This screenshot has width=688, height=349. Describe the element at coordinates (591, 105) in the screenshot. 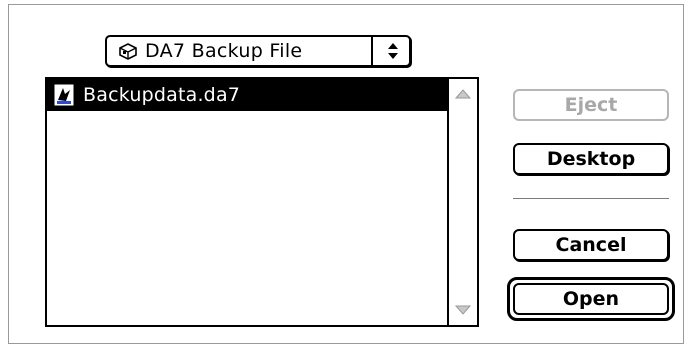

I see `eject-button: Eject` at that location.